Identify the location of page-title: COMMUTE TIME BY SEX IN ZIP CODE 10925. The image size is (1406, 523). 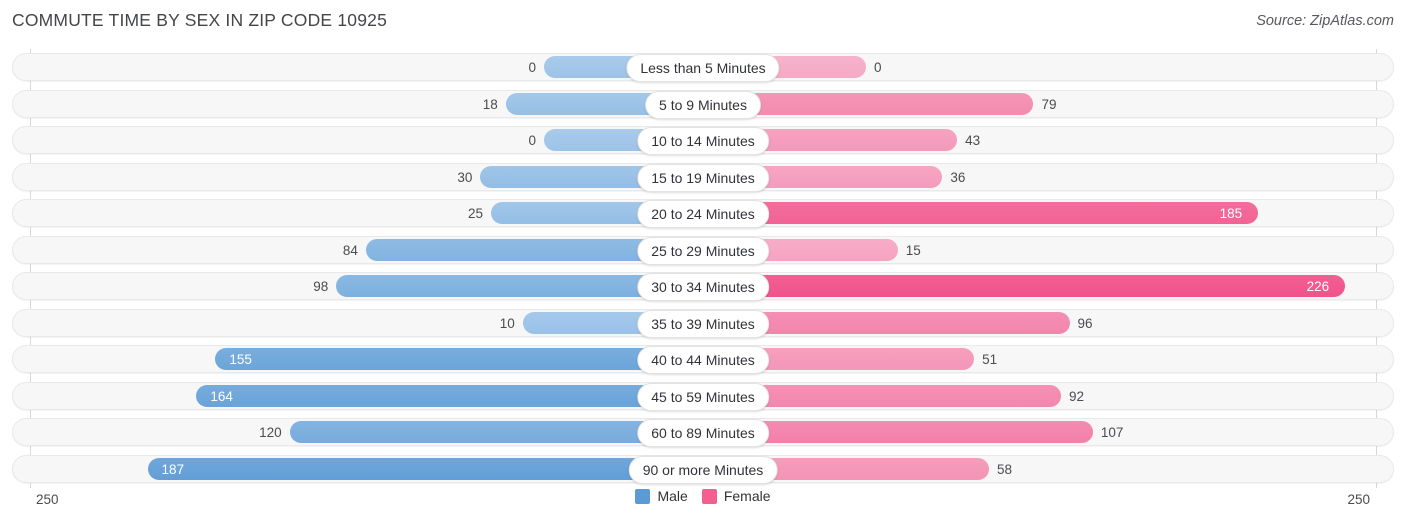
(200, 20).